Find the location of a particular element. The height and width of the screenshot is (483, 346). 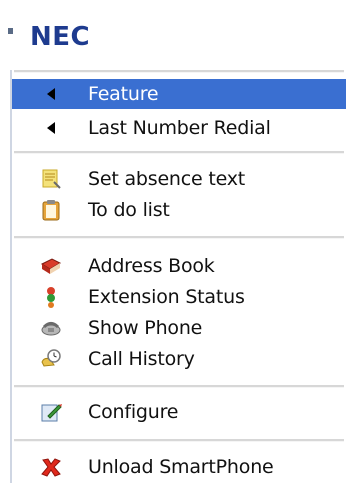

menu-item-label: Last Number Redial is located at coordinates (179, 128).